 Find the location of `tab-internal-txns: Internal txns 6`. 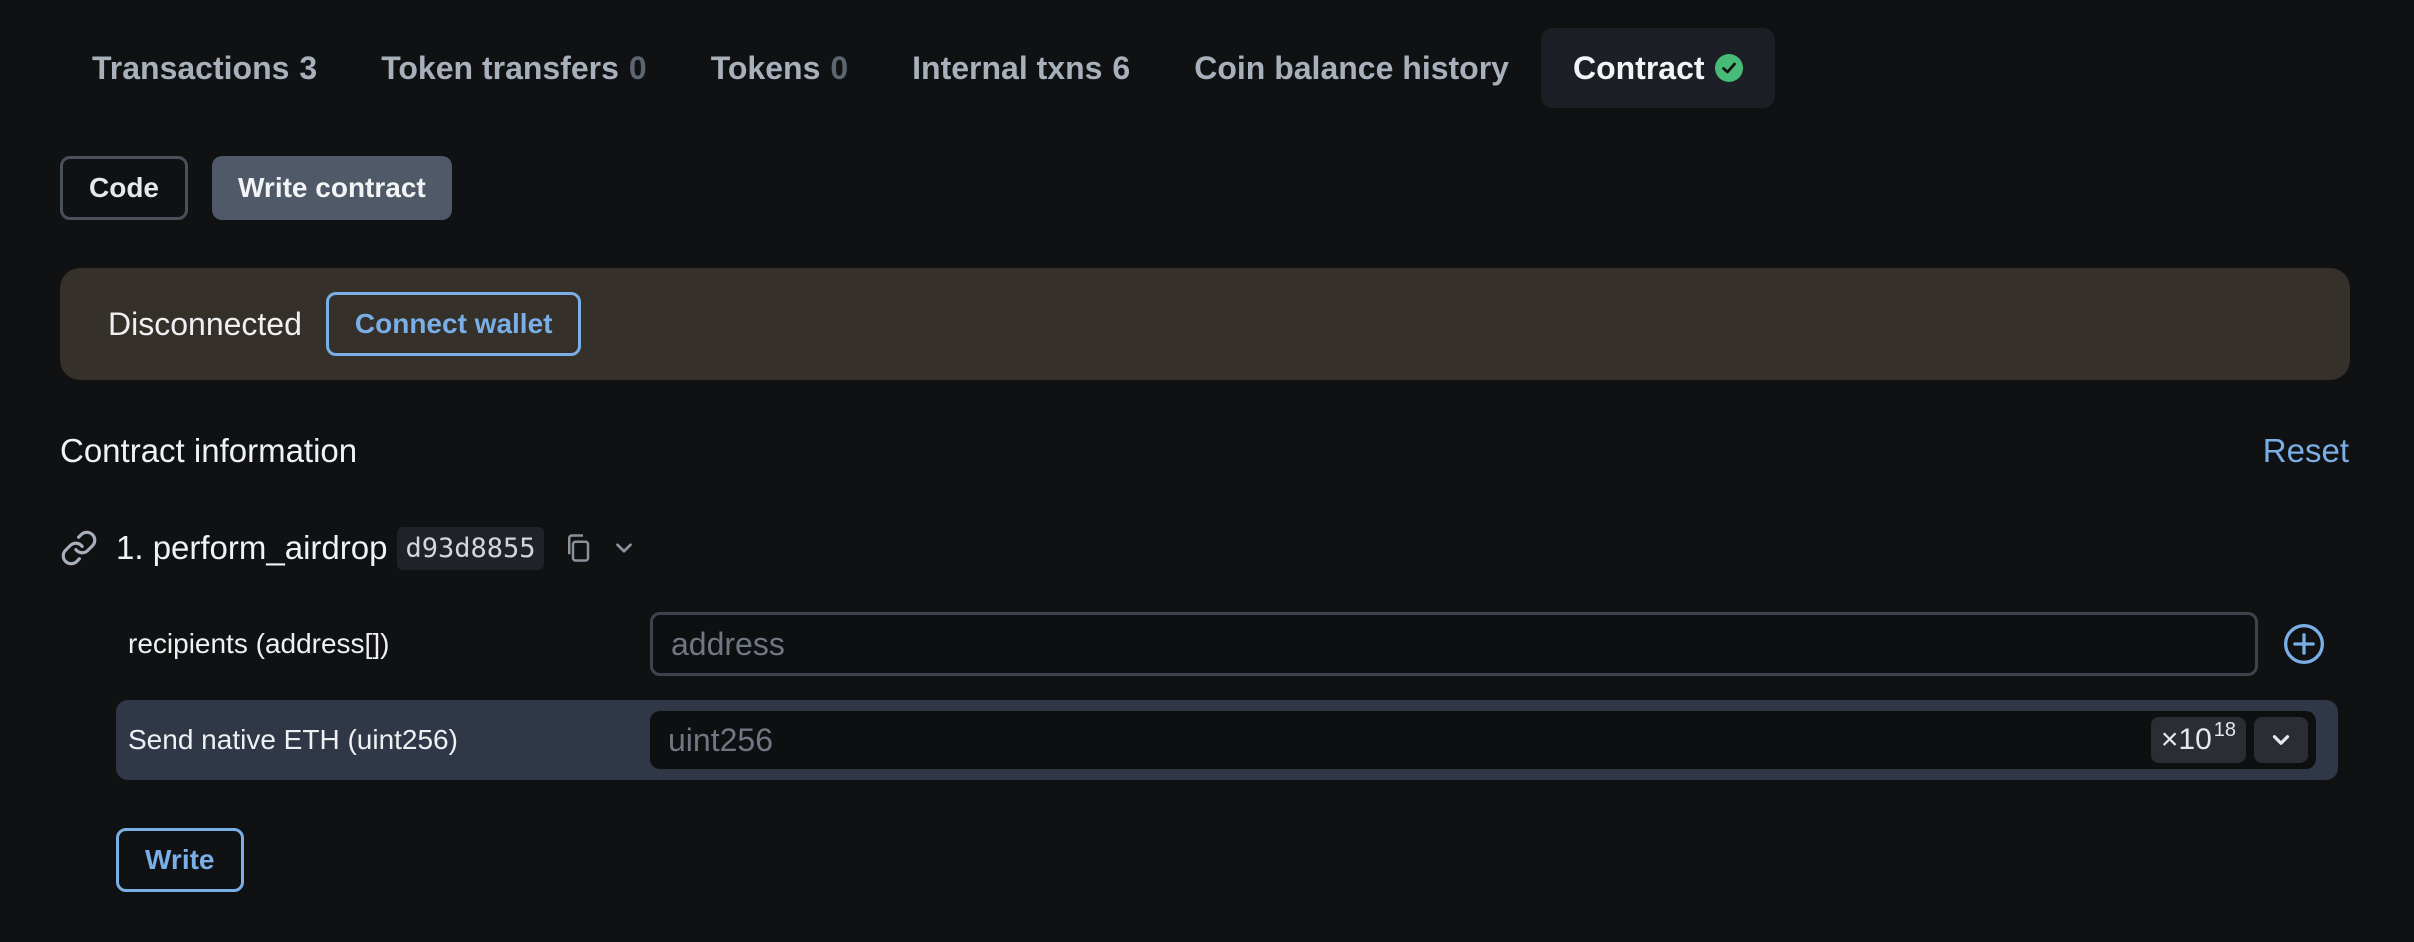

tab-internal-txns: Internal txns 6 is located at coordinates (1021, 68).